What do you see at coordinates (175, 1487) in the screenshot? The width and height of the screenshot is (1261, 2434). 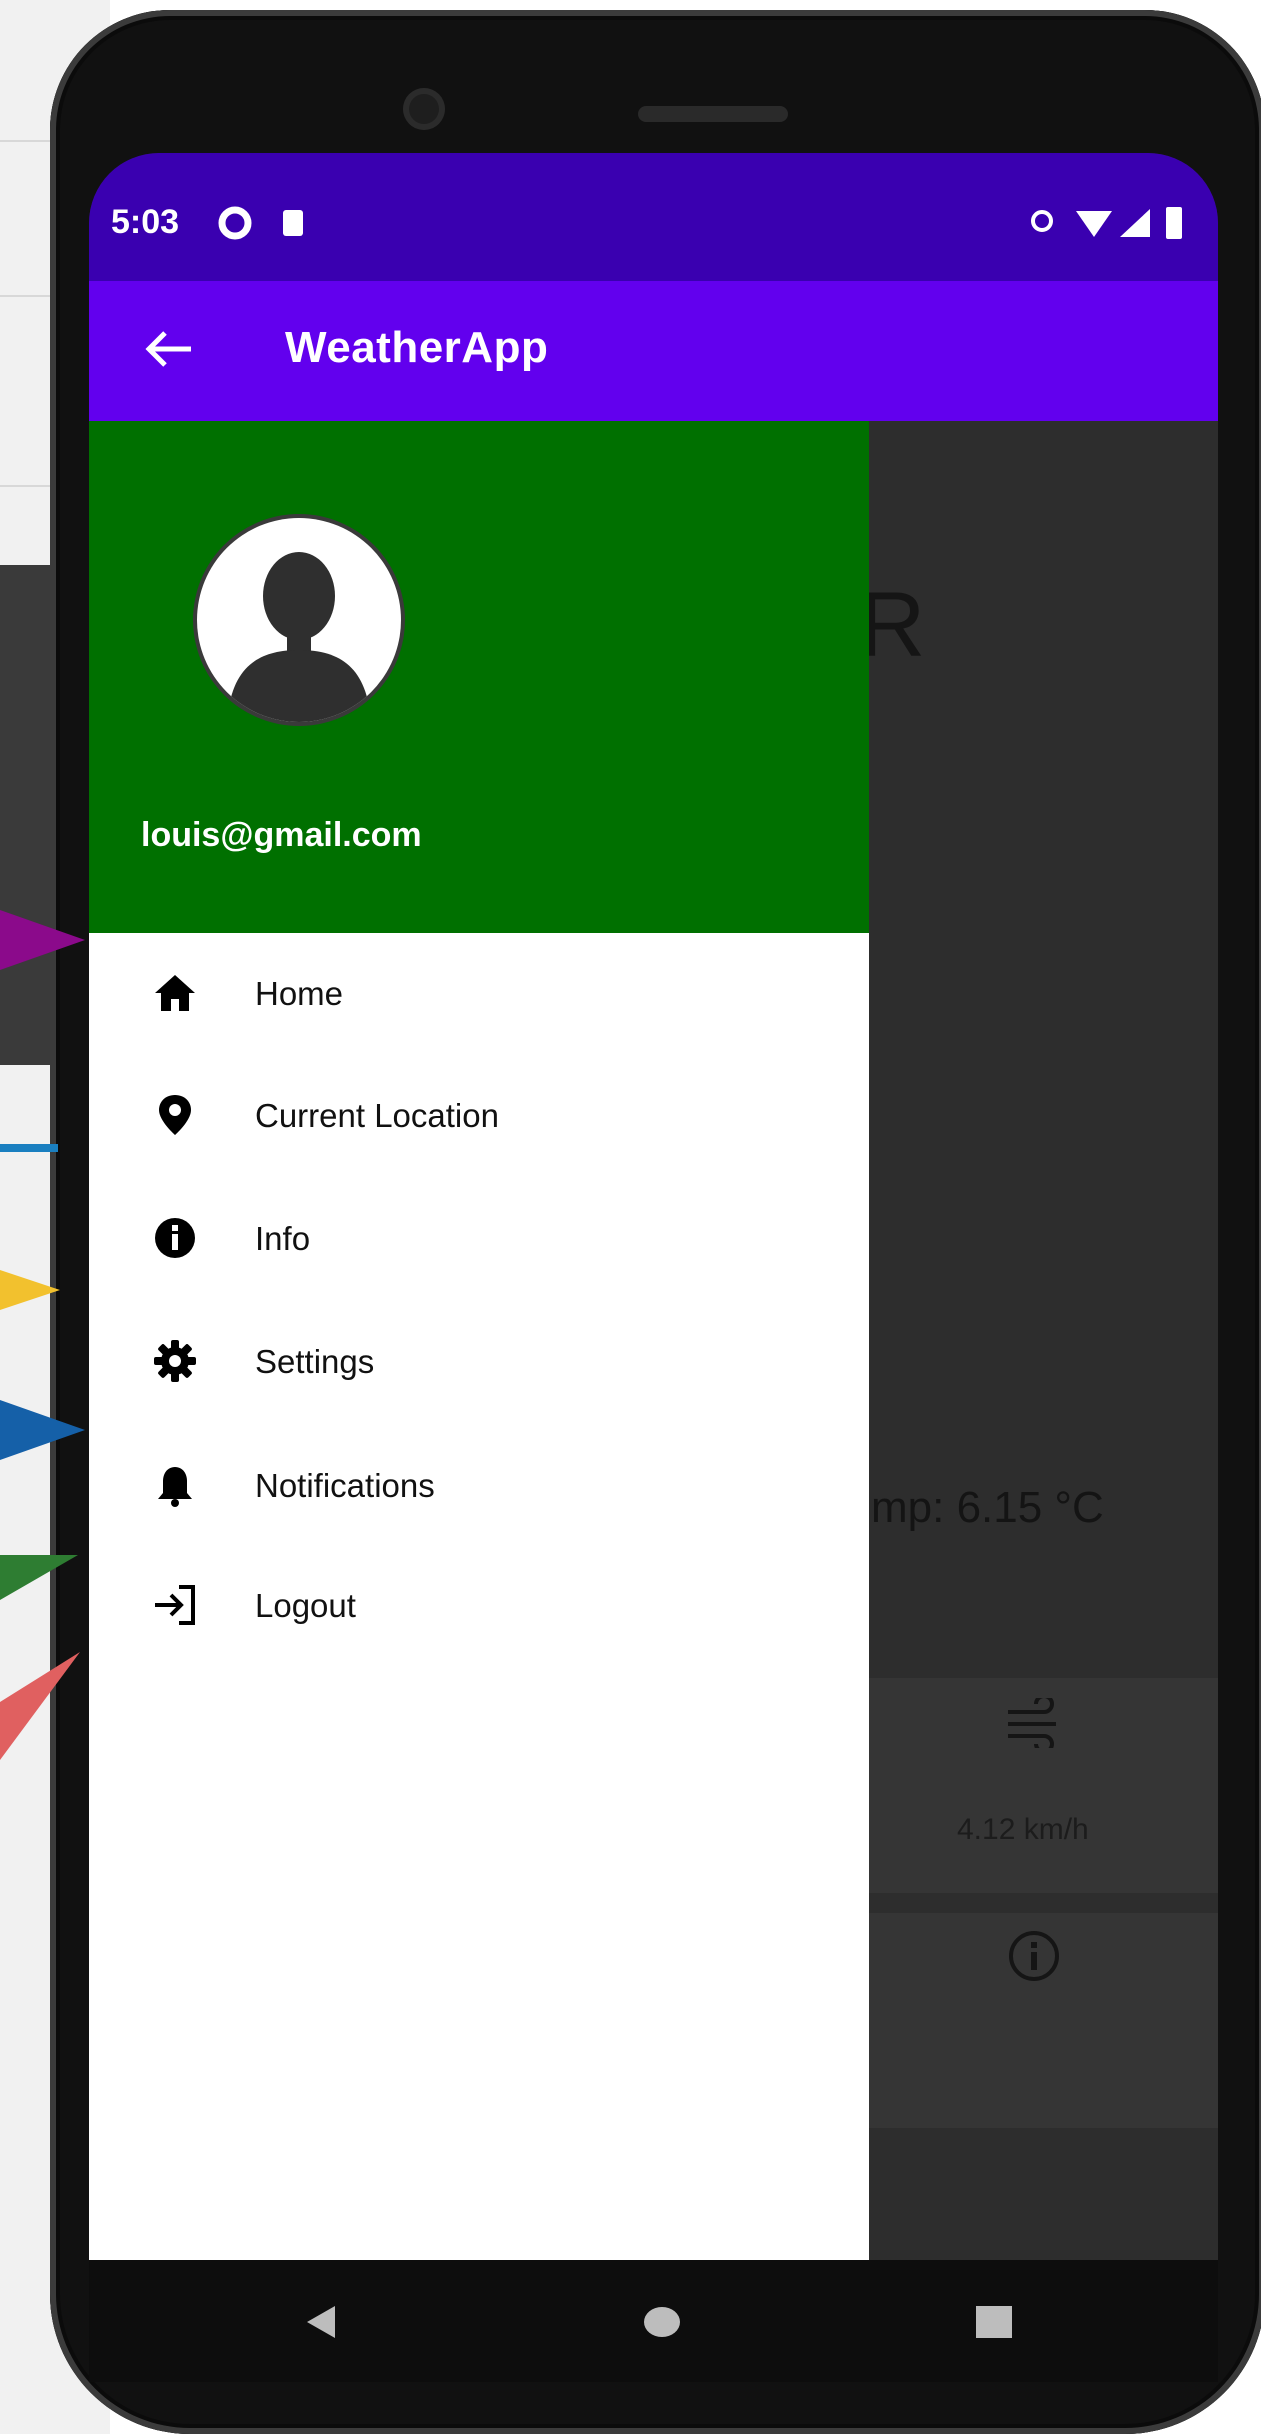 I see `bell-icon` at bounding box center [175, 1487].